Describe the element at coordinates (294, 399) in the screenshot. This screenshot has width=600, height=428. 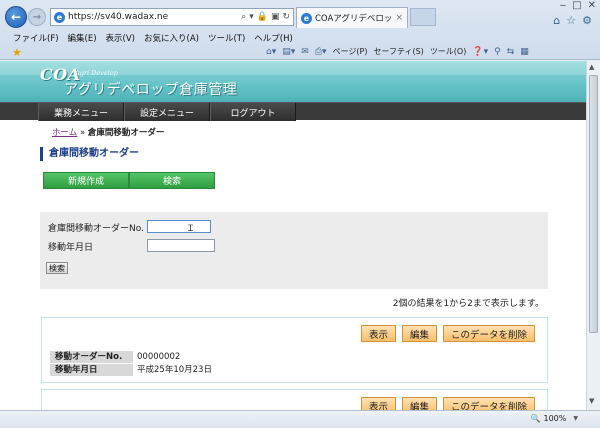
I see `result-card: 表示 編集 このデータを削除` at that location.